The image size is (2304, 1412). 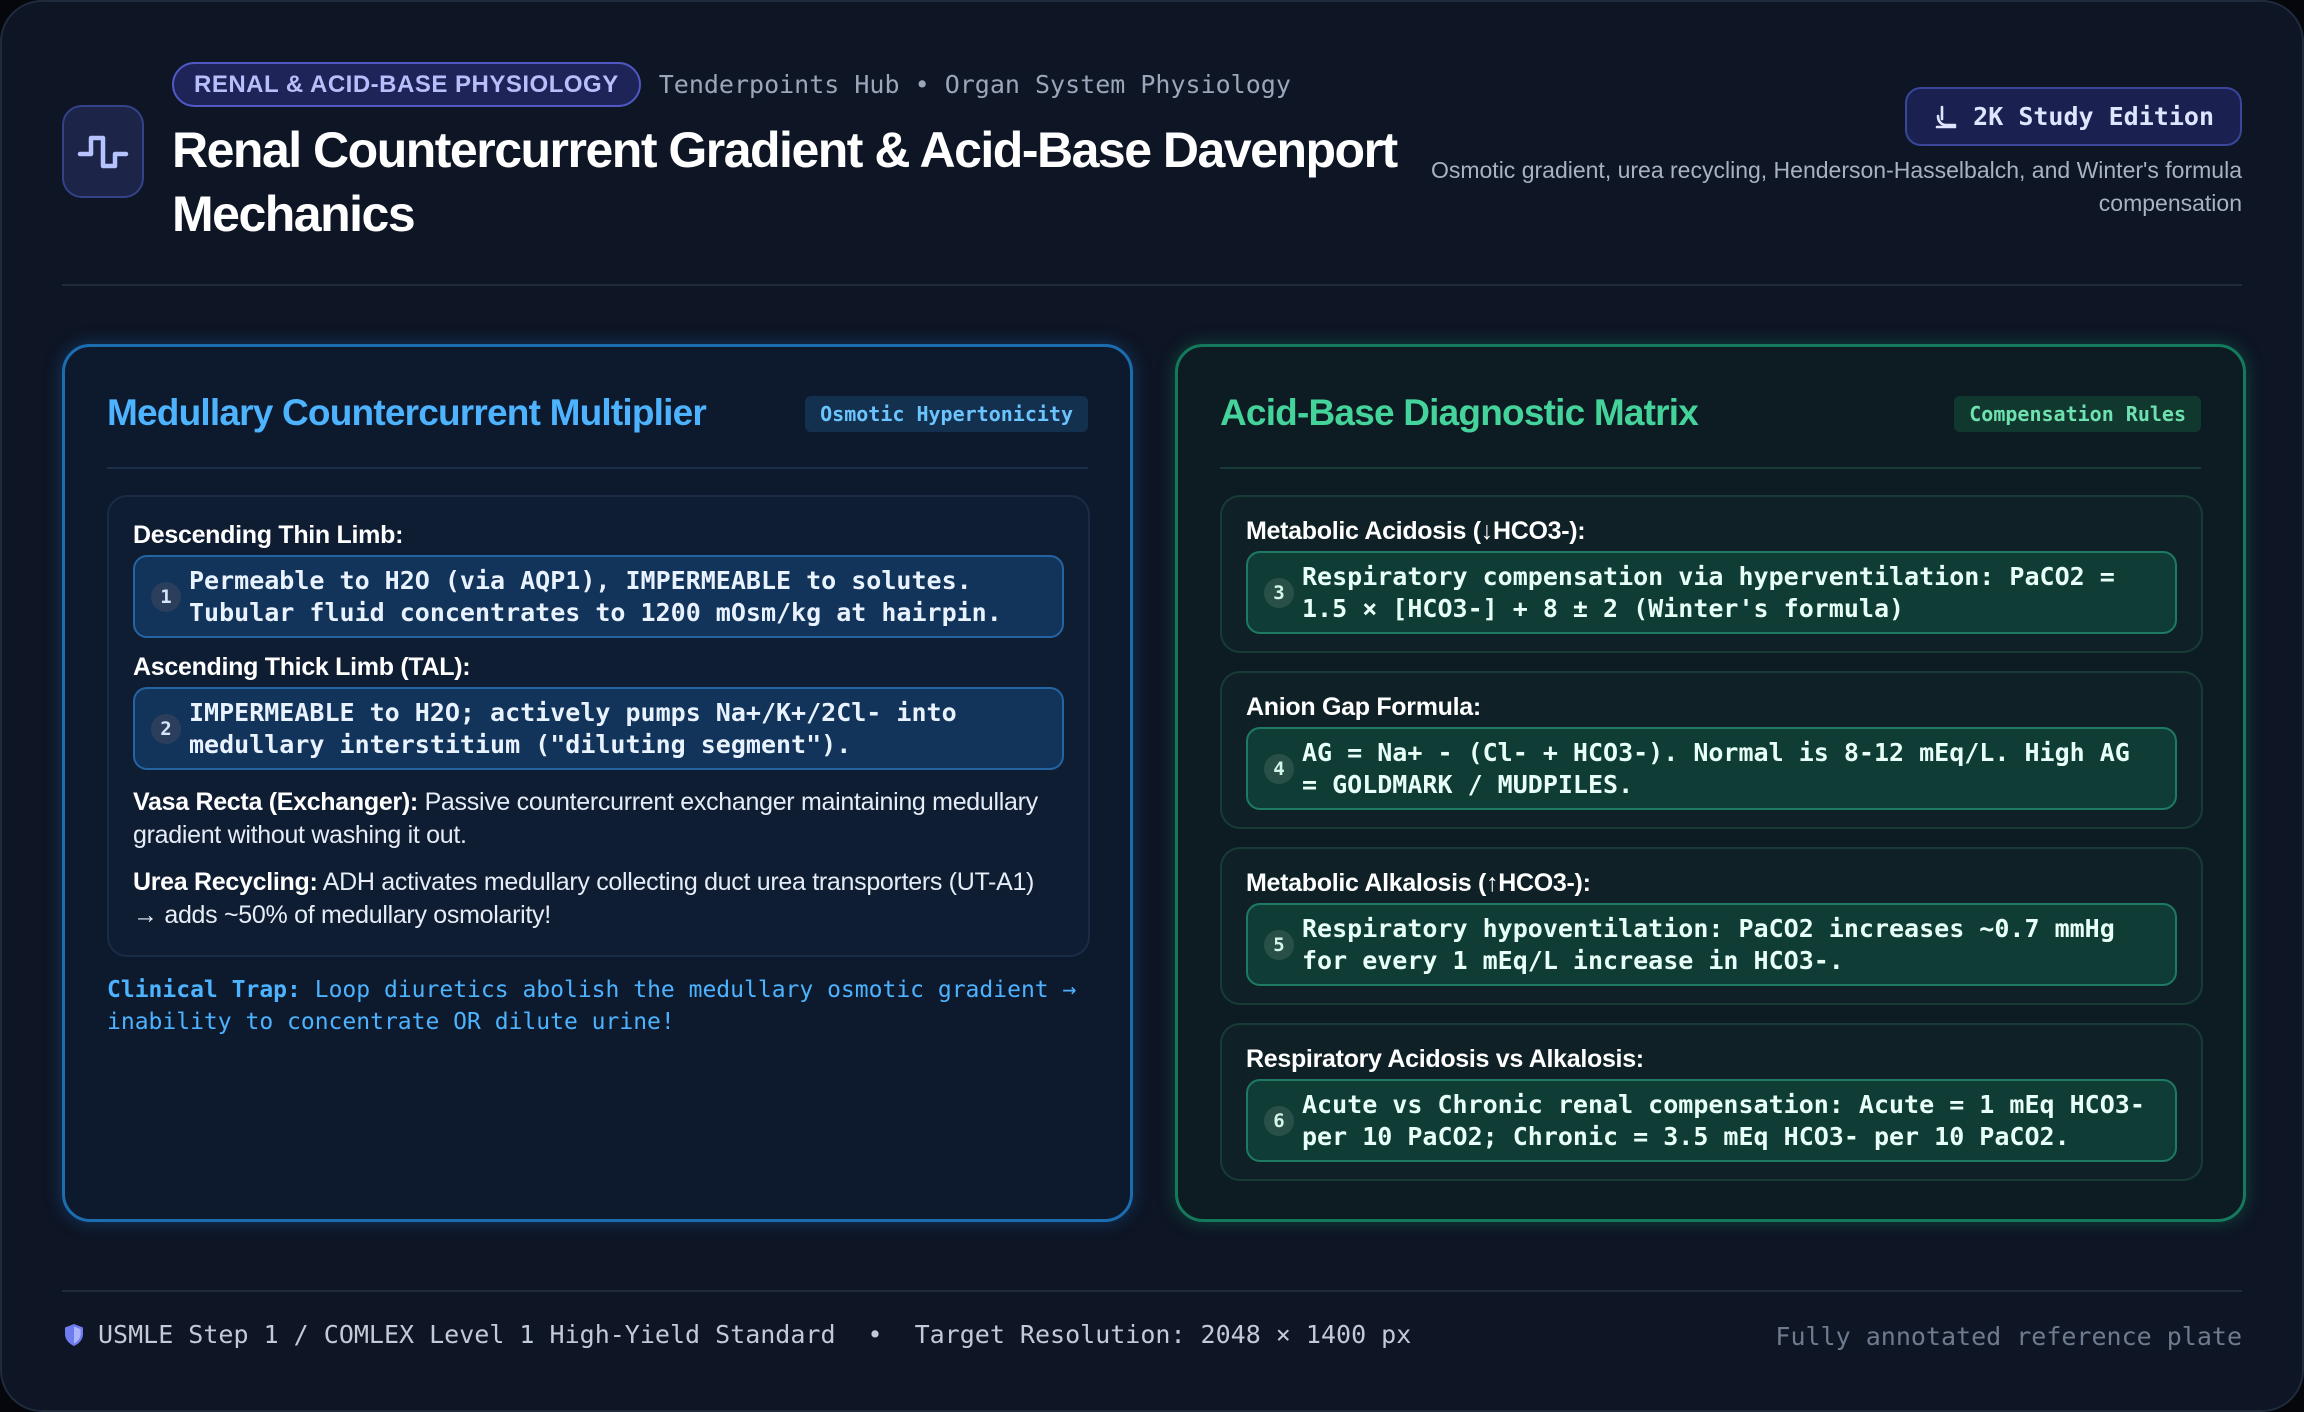 I want to click on resolution-text: Target Resolution: 2048 × 1400 px, so click(x=1163, y=1334).